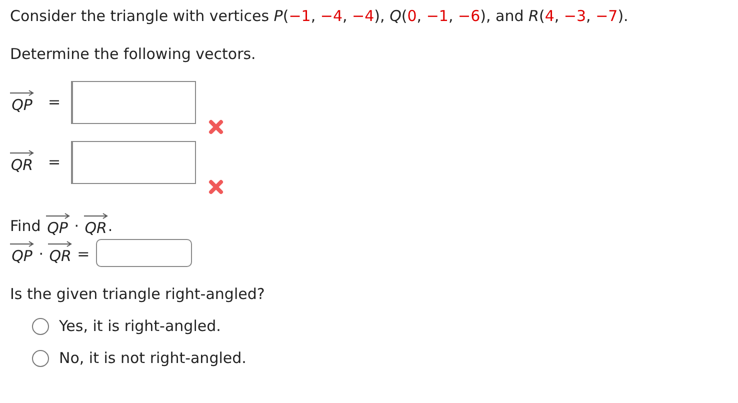 This screenshot has width=738, height=403. I want to click on option-label: No, it is not right-angled., so click(152, 358).